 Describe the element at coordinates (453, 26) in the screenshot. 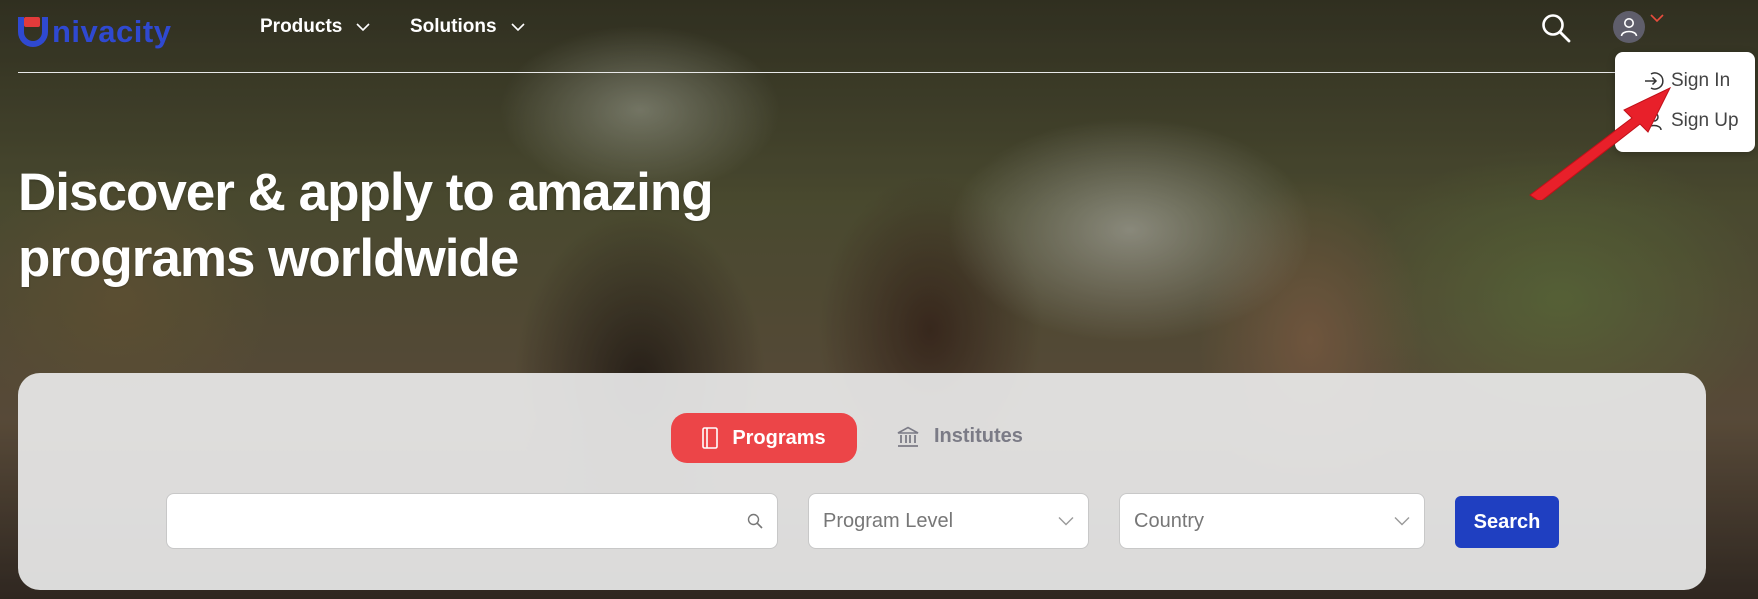

I see `nav-solutions-label: Solutions` at that location.